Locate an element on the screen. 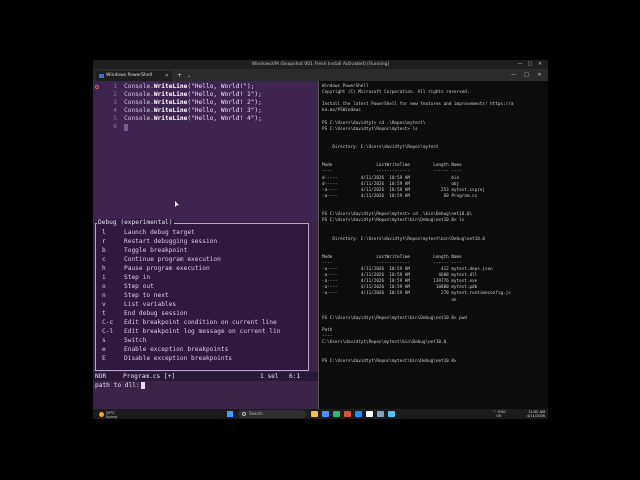  code-text: Console.WriteLine("Hello, World! 1"); is located at coordinates (193, 95).